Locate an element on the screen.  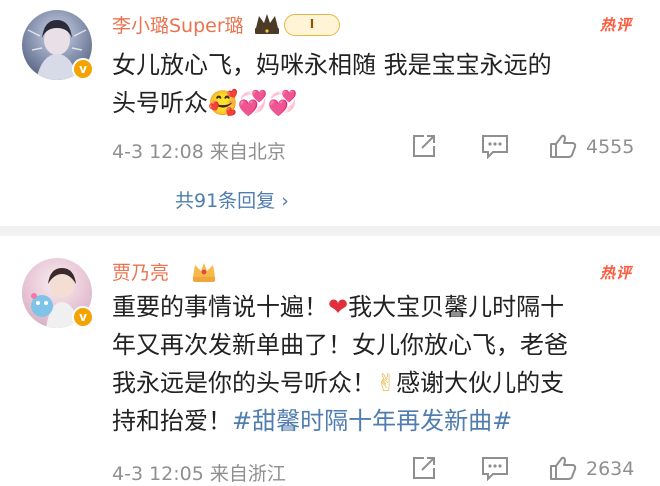
section-divider is located at coordinates (330, 231).